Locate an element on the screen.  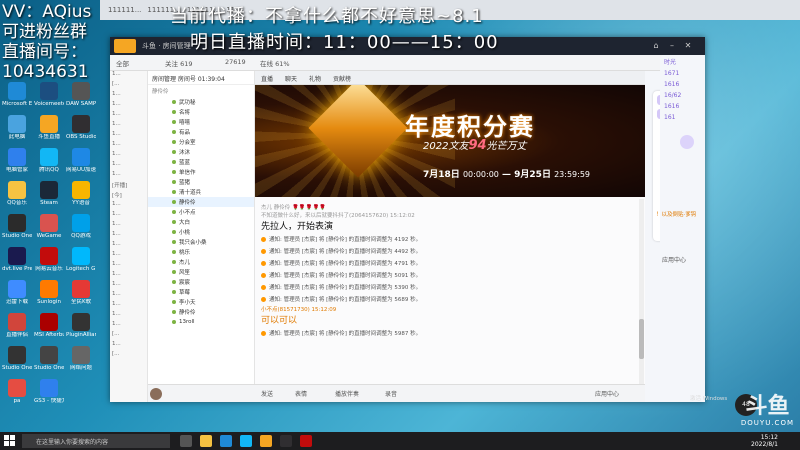
member-item: 桃乐 is located at coordinates (201, 252).